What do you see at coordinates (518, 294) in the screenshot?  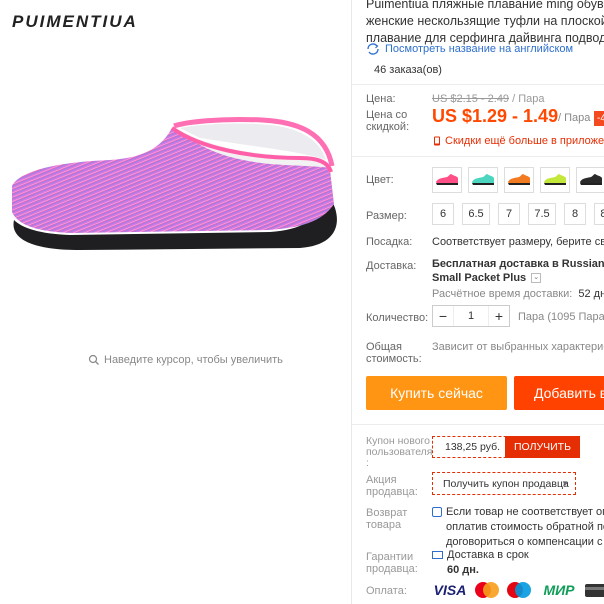 I see `delivery-estimate: Расчётное время доставки: 52 дн. ?` at bounding box center [518, 294].